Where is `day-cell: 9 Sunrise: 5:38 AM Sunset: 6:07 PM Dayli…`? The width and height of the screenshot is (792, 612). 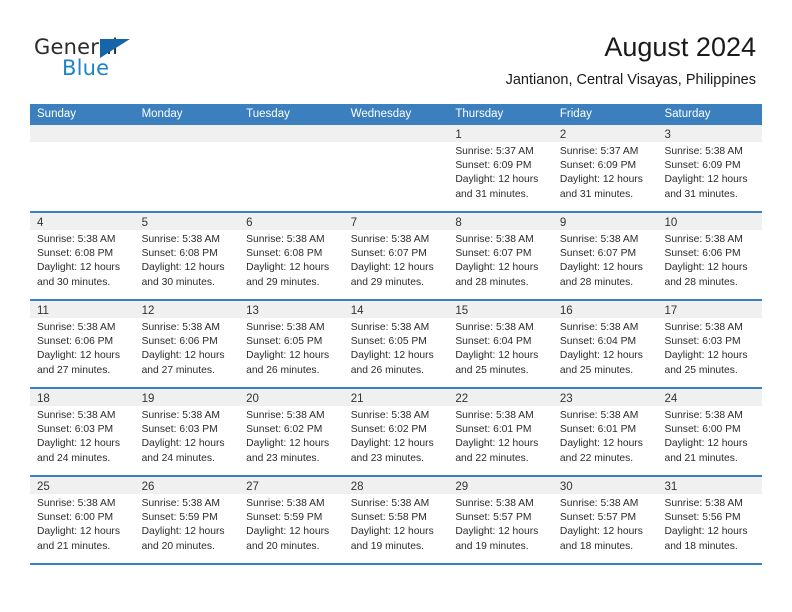 day-cell: 9 Sunrise: 5:38 AM Sunset: 6:07 PM Dayli… is located at coordinates (605, 256).